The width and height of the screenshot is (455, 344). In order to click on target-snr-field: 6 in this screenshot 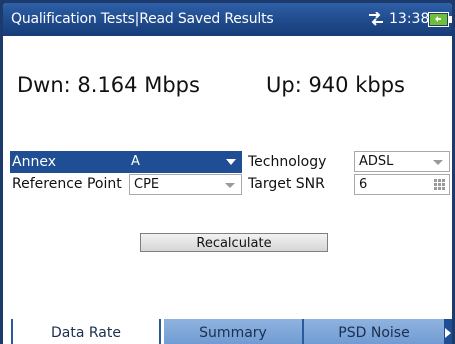, I will do `click(402, 184)`.